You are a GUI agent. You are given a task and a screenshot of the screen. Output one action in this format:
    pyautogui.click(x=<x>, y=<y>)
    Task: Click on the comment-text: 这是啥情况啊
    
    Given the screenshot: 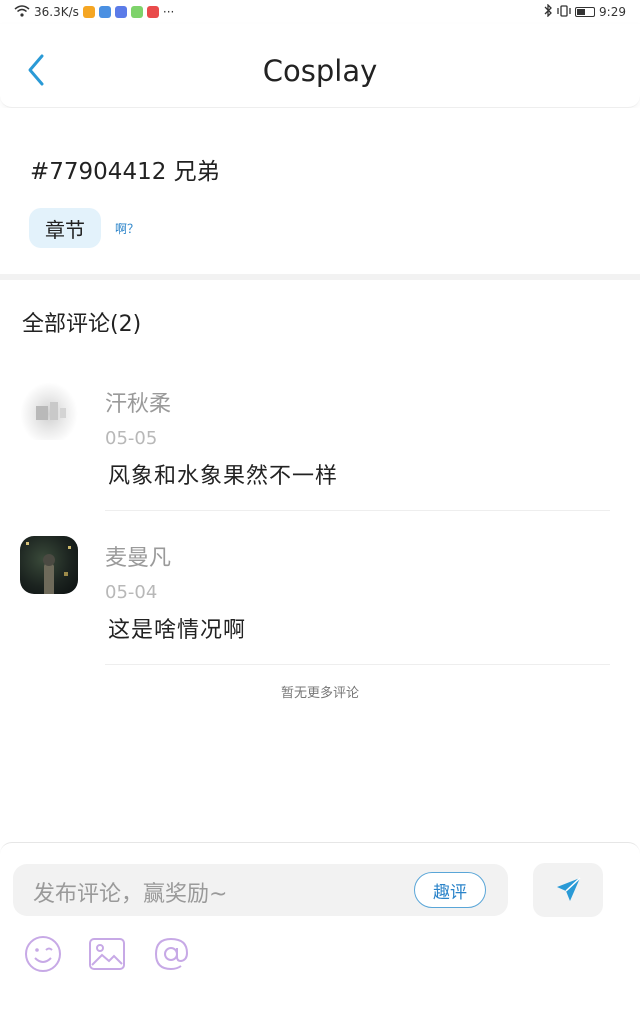 What is the action you would take?
    pyautogui.click(x=177, y=630)
    